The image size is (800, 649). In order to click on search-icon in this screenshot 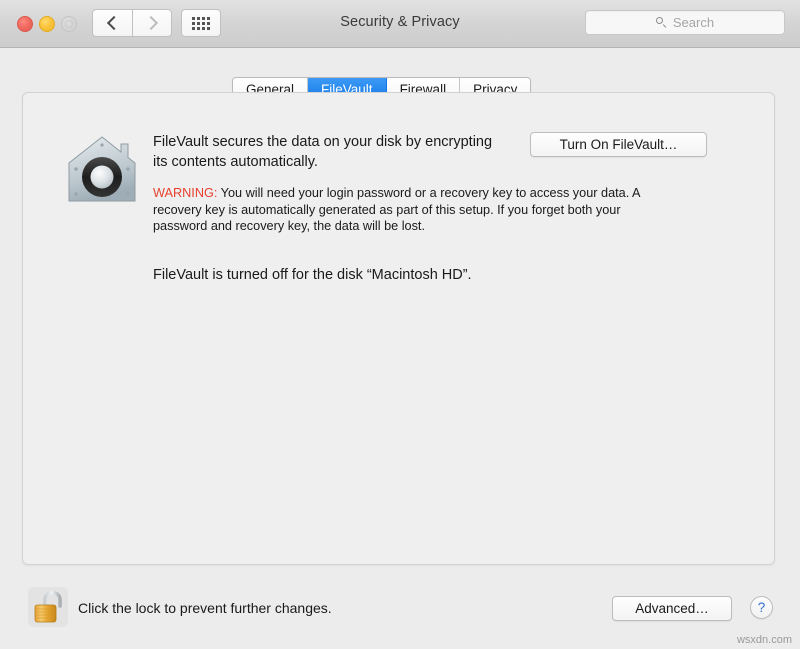, I will do `click(661, 22)`.